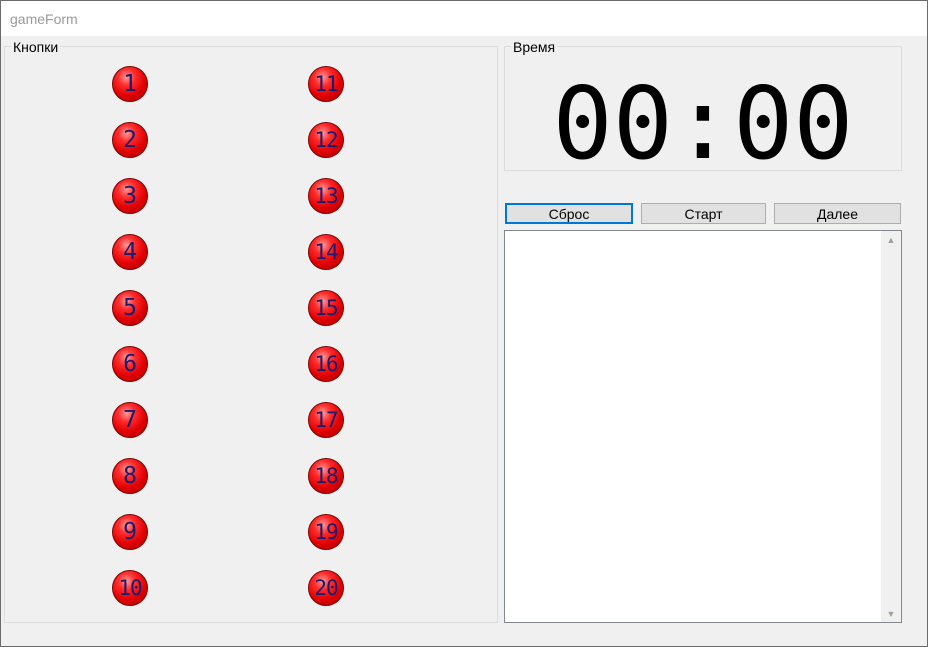  What do you see at coordinates (326, 308) in the screenshot?
I see `number-button-15: 15` at bounding box center [326, 308].